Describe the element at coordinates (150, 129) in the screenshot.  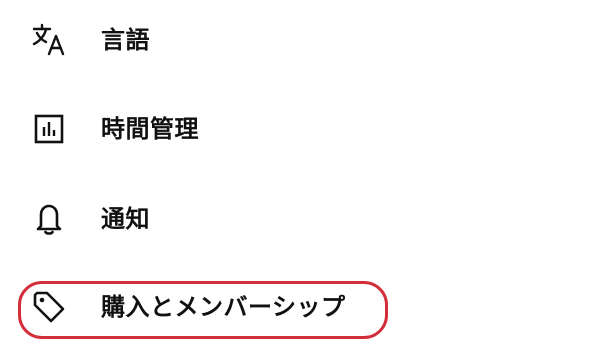
I see `menu-item-label: 時間管理` at that location.